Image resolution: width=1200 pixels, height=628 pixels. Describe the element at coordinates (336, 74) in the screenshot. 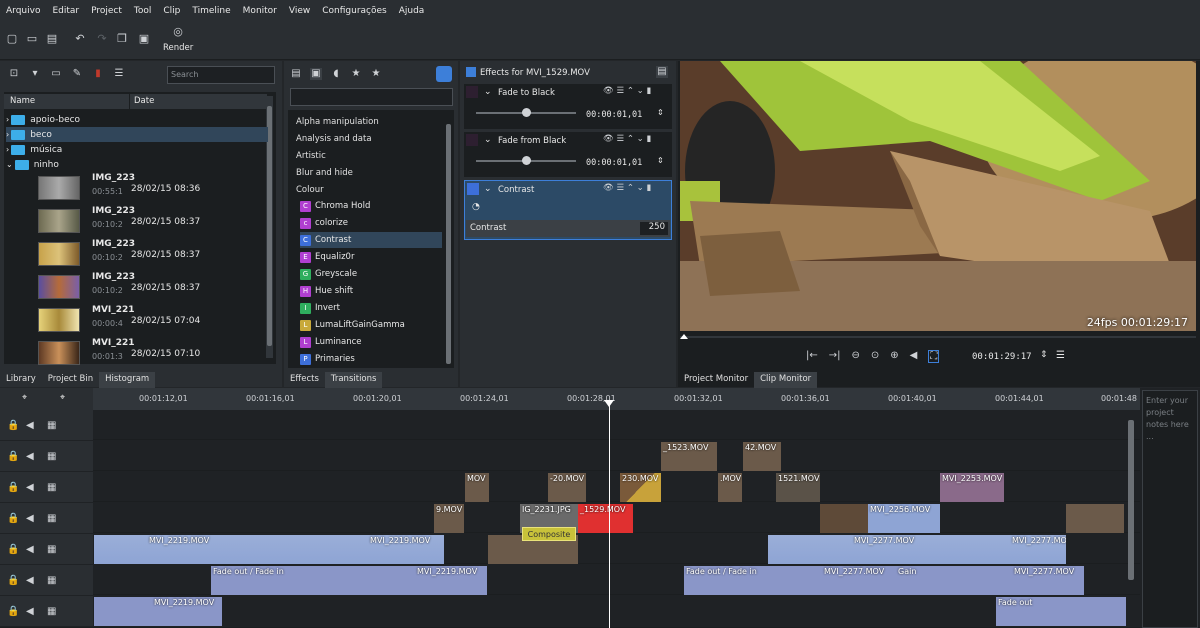

I see `filter-audio-icon: ◖` at that location.